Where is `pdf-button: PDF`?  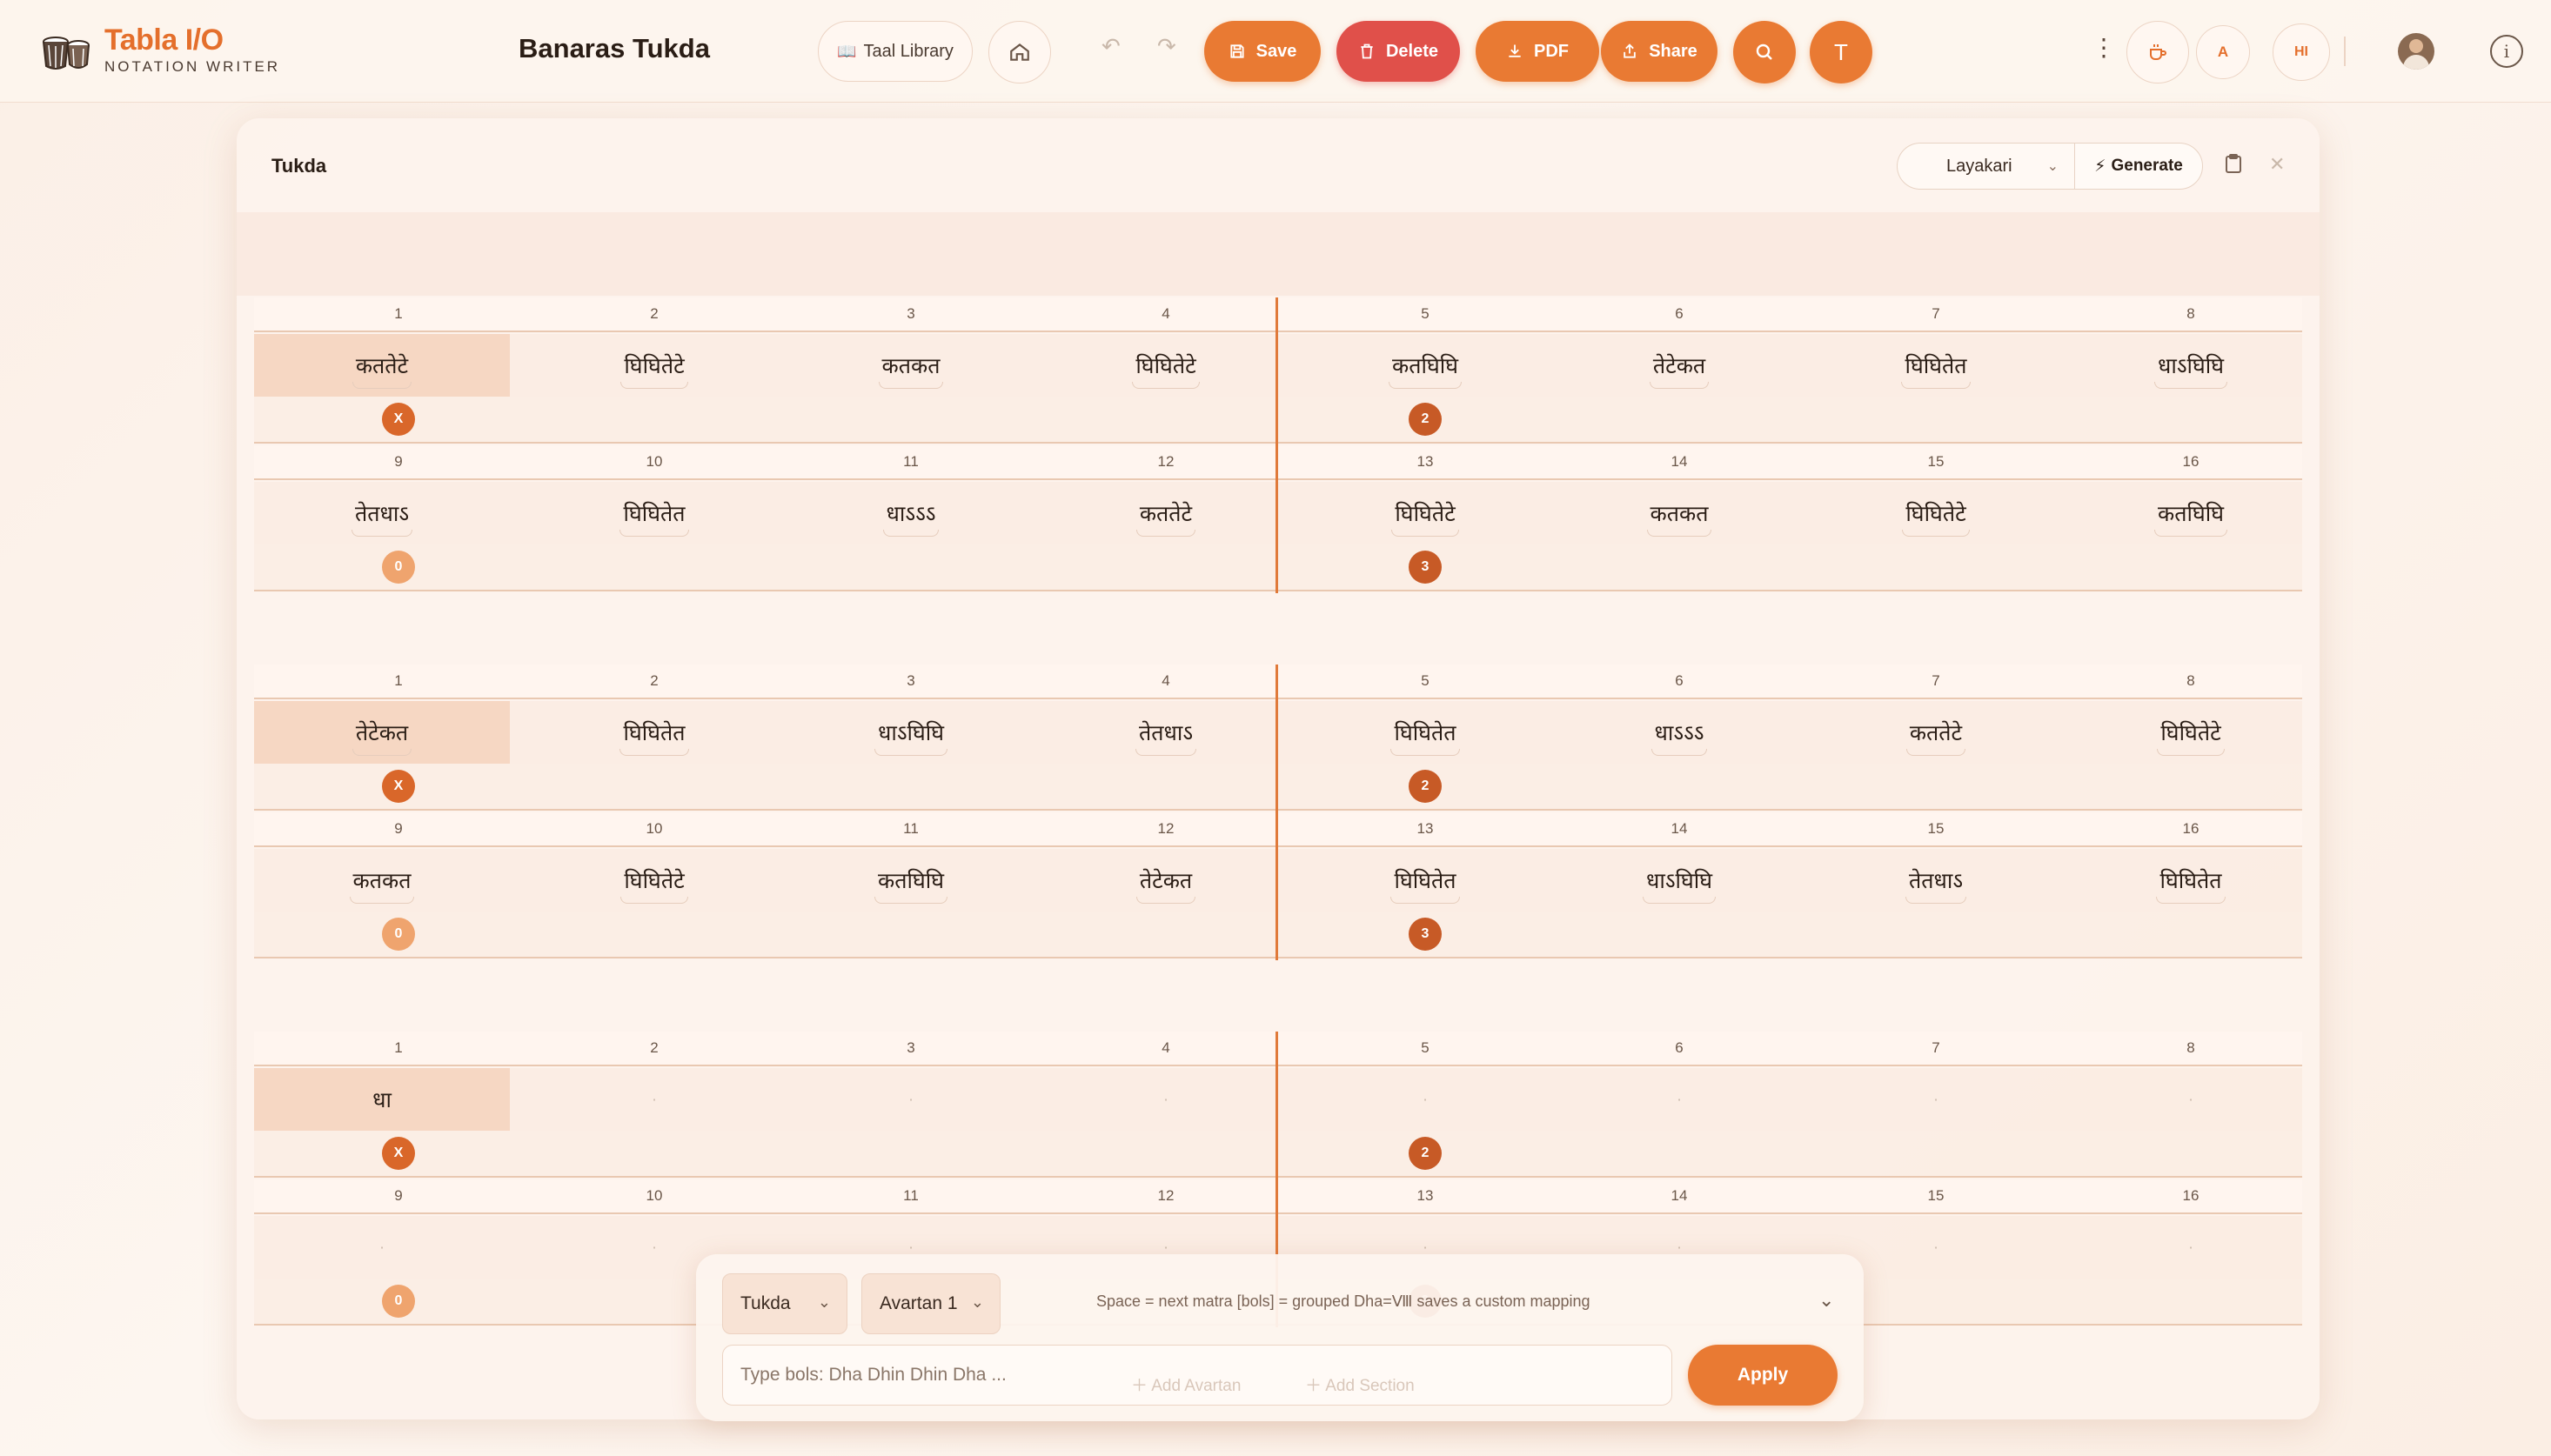 pdf-button: PDF is located at coordinates (1538, 51).